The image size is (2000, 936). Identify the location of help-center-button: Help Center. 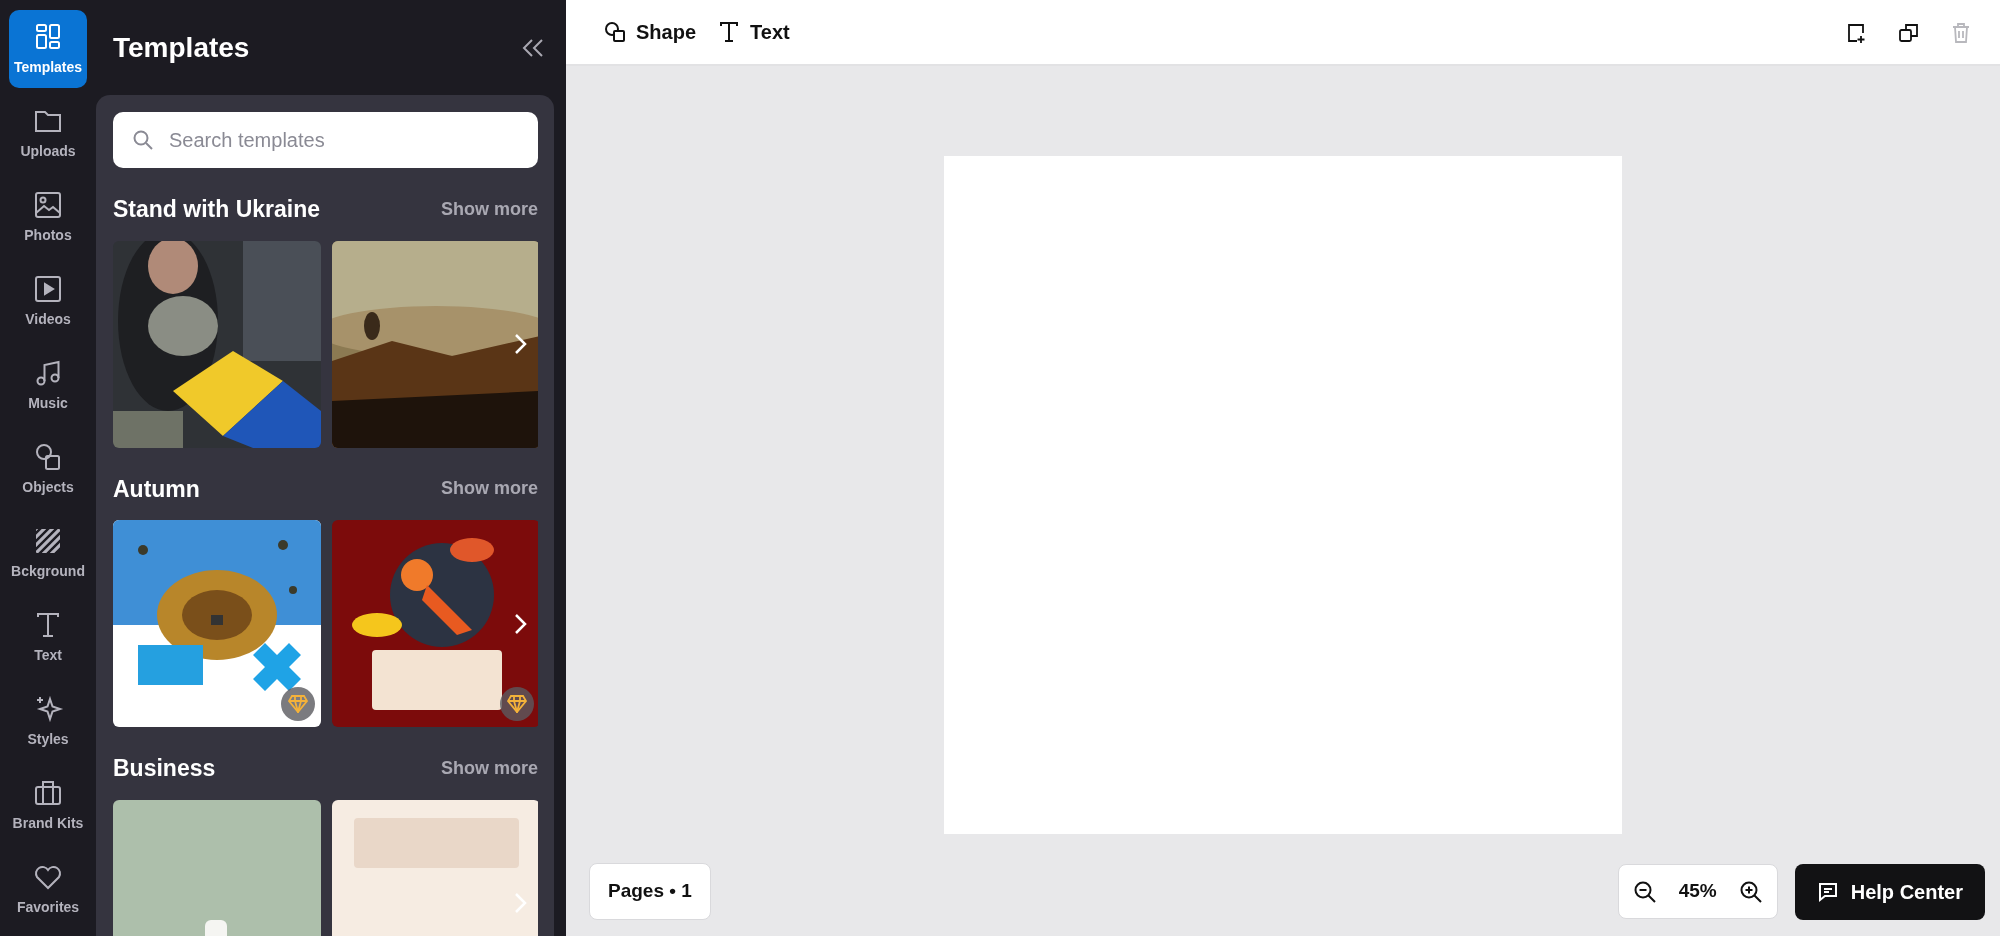
(1889, 891).